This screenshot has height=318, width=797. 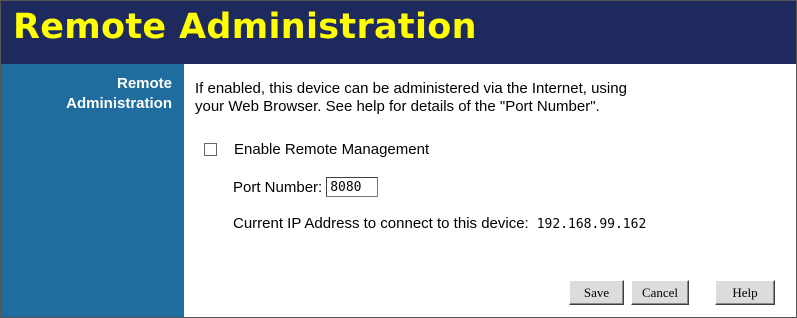 I want to click on port-row: Port Number:, so click(x=306, y=187).